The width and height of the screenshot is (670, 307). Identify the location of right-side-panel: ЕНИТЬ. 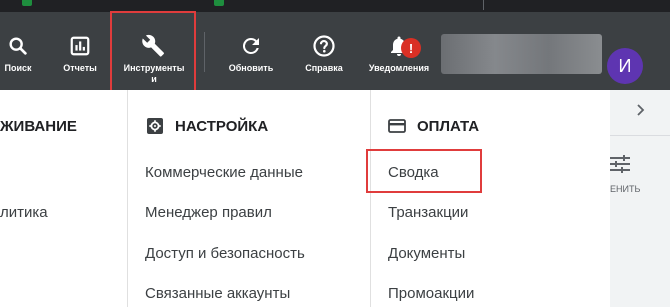
(640, 198).